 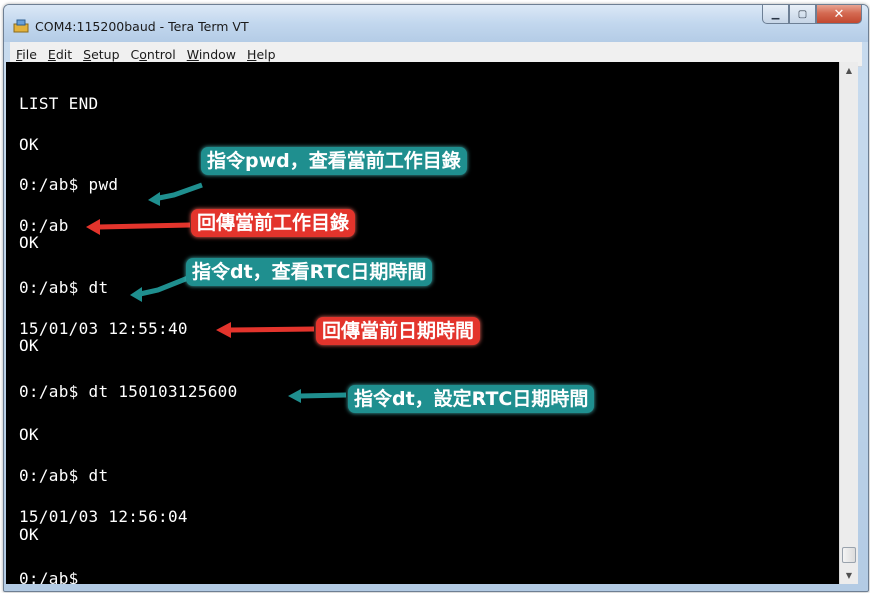 I want to click on annotation-pwd-command: 指令pwd，查看當前工作目錄, so click(x=334, y=161).